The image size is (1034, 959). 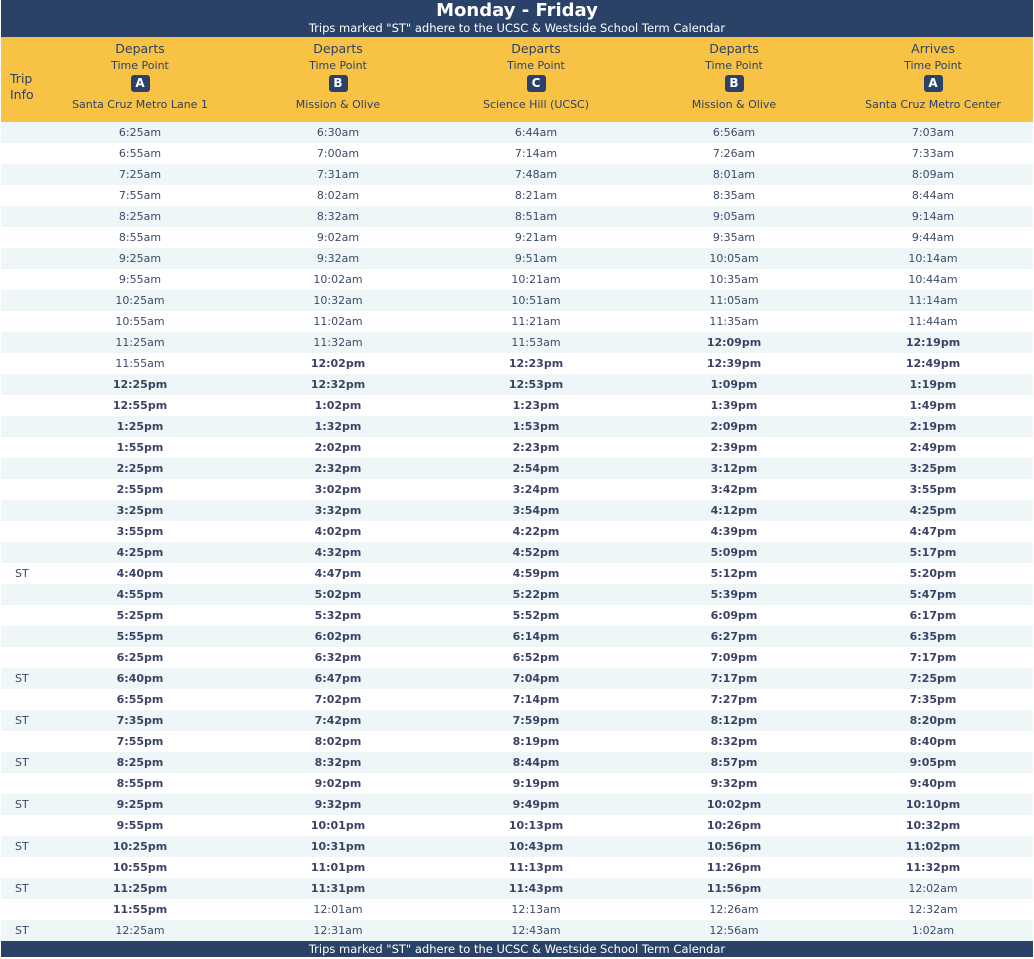 What do you see at coordinates (338, 321) in the screenshot?
I see `time-cell: 11:02am` at bounding box center [338, 321].